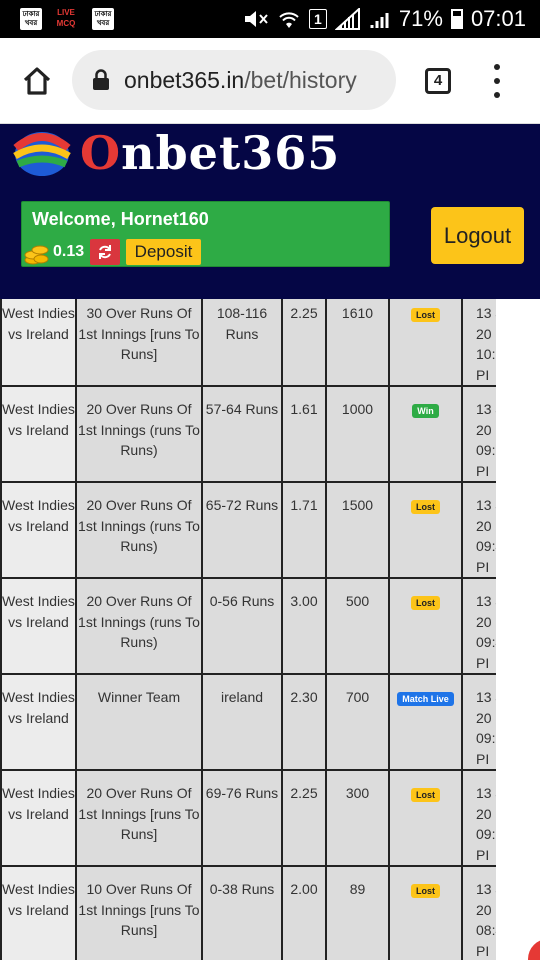 The height and width of the screenshot is (960, 540). Describe the element at coordinates (304, 626) in the screenshot. I see `rate-cell: 3.00` at that location.